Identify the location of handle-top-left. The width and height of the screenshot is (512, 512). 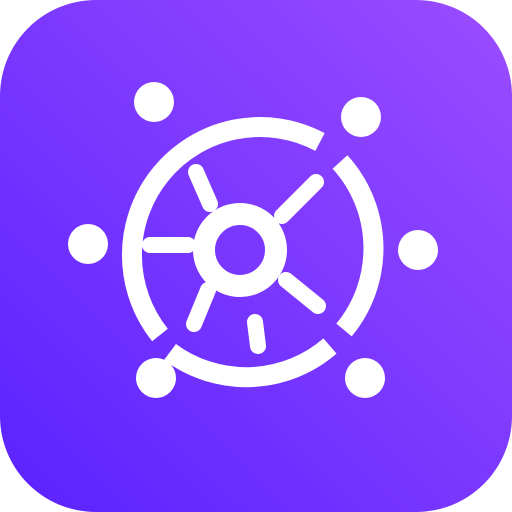
(154, 102).